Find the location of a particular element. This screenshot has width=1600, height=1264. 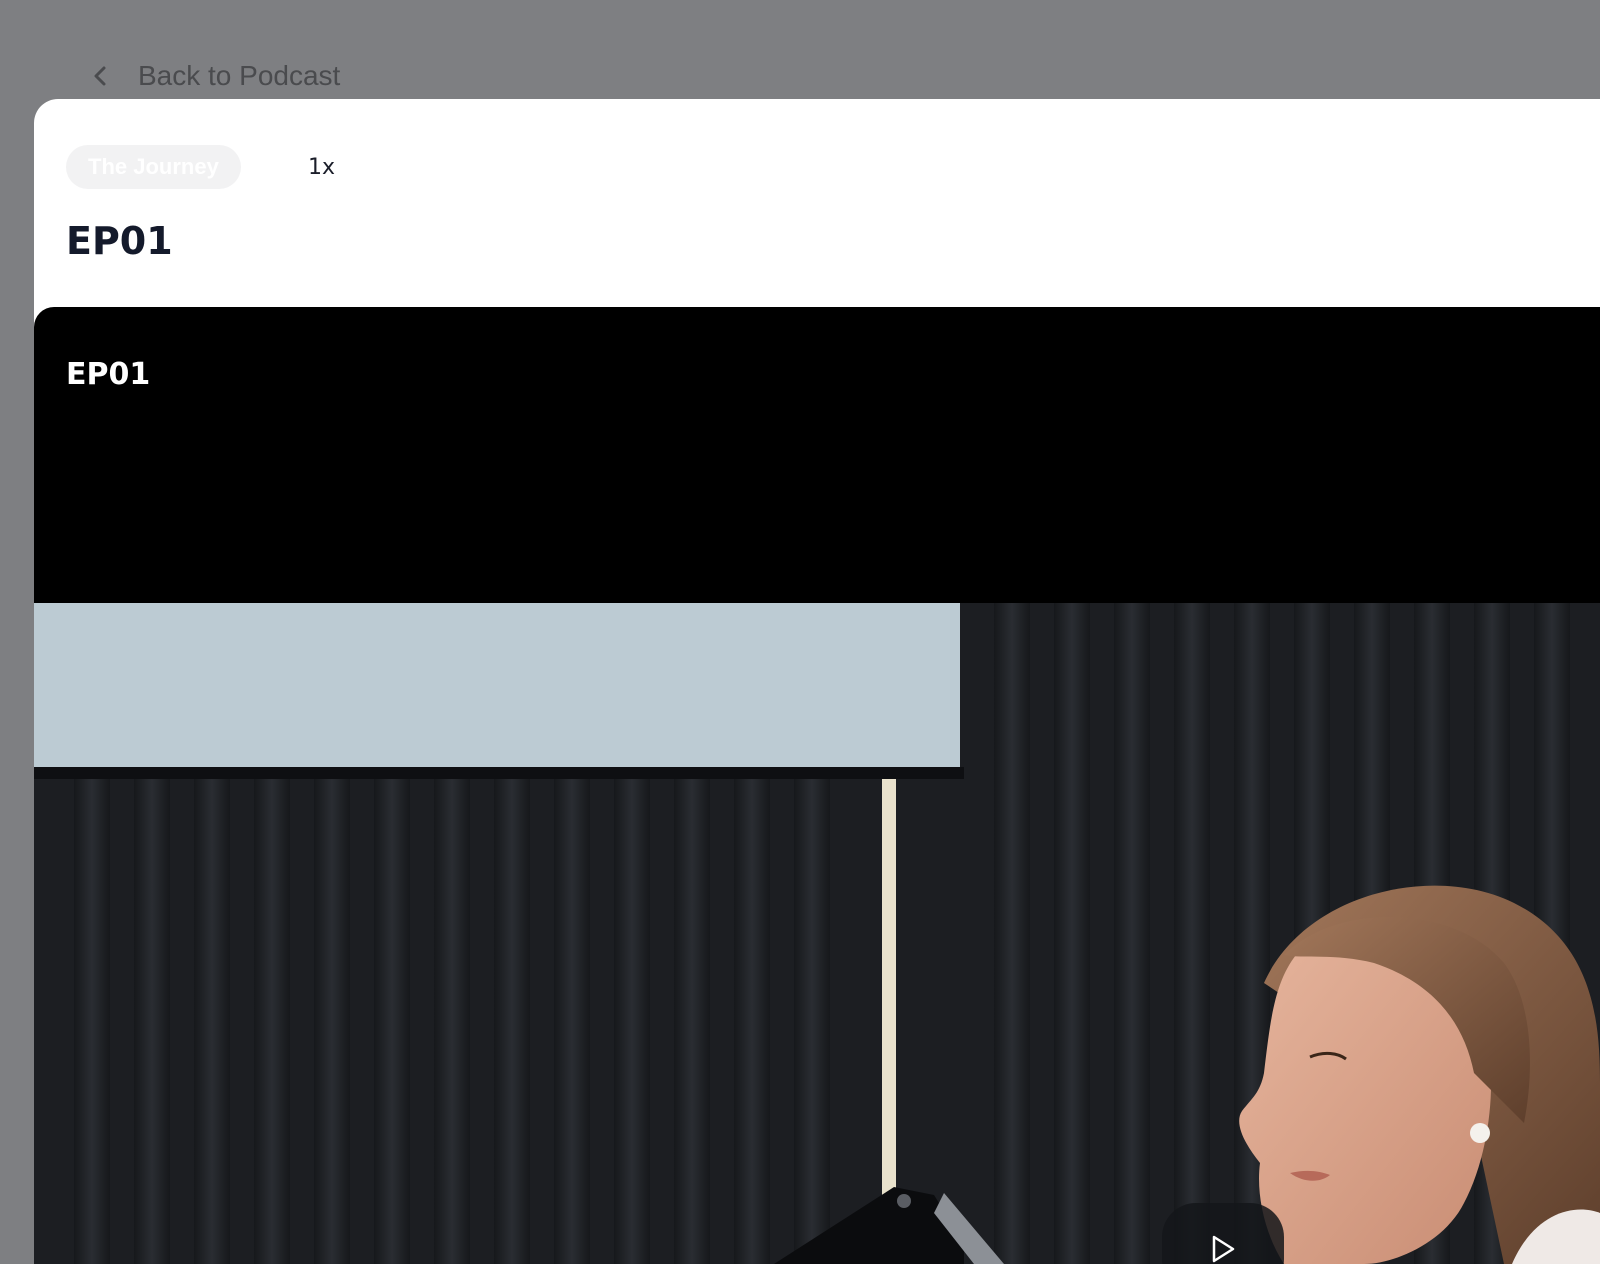

series-chip: The Journey is located at coordinates (153, 167).